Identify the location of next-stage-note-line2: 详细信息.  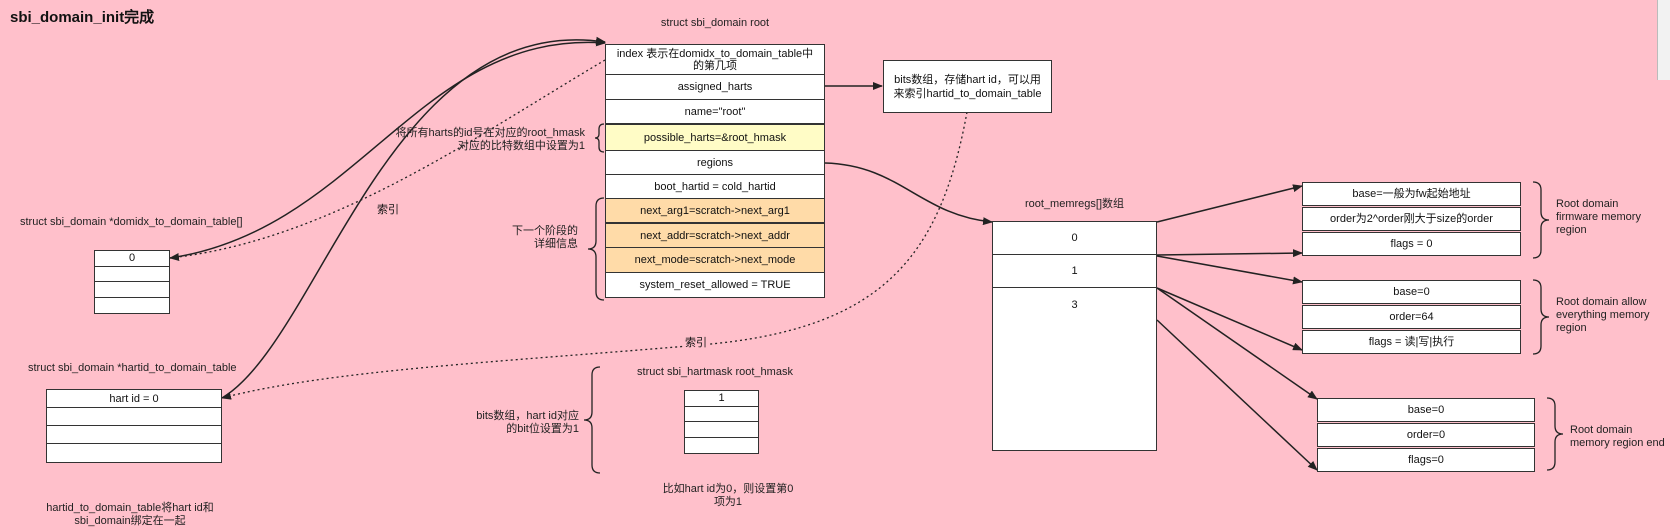
(556, 244).